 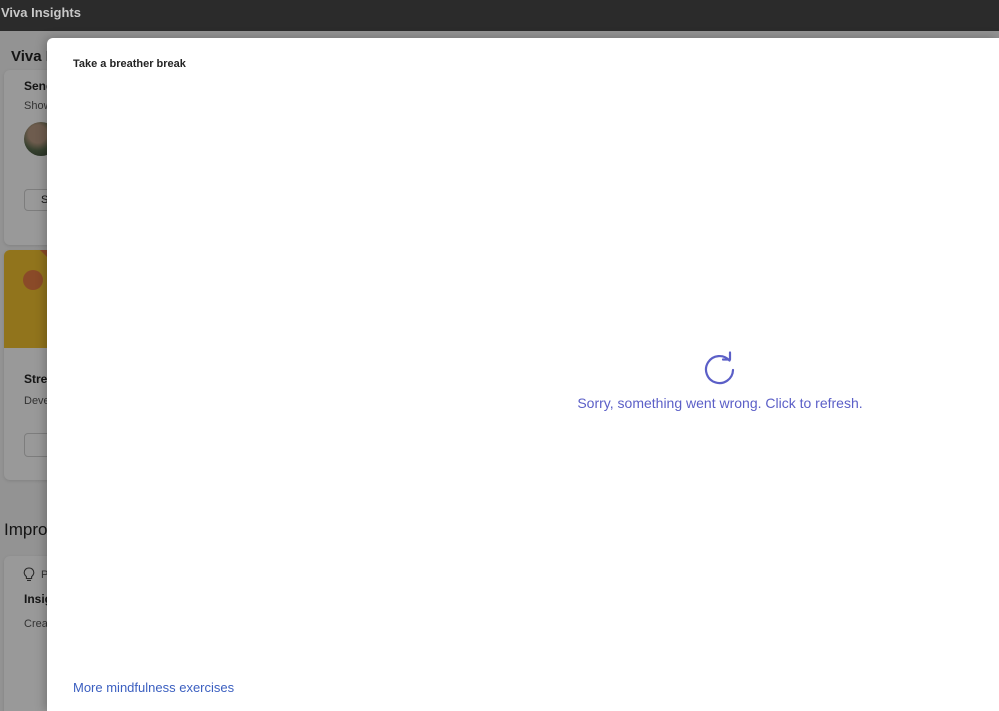 I want to click on window-title: Viva Insights, so click(x=41, y=12).